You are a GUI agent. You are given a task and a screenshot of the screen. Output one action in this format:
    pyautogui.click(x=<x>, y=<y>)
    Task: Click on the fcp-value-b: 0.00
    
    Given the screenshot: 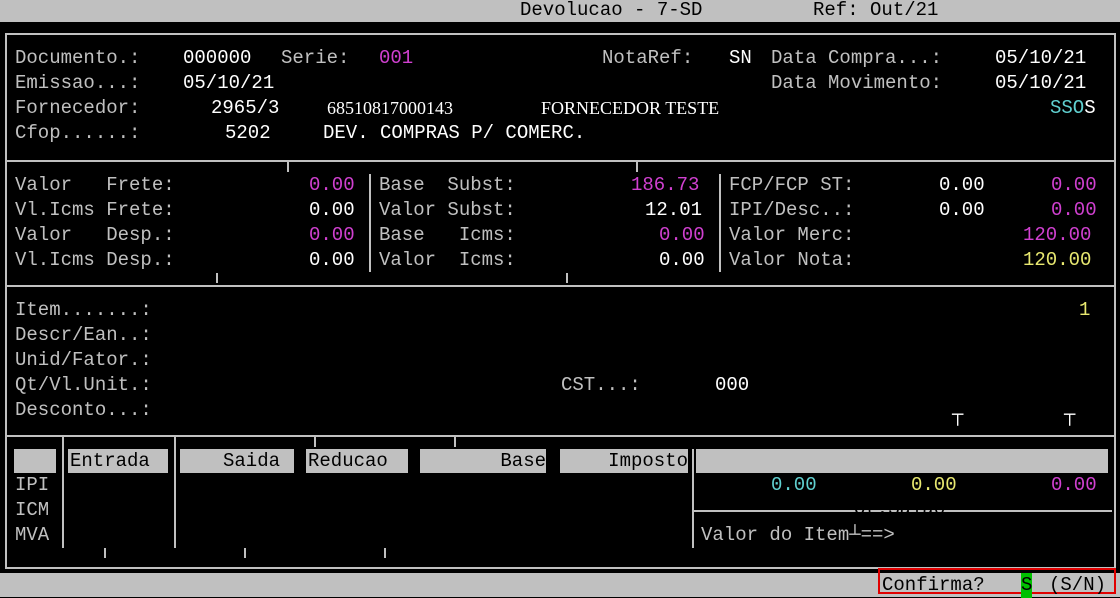 What is the action you would take?
    pyautogui.click(x=1074, y=185)
    